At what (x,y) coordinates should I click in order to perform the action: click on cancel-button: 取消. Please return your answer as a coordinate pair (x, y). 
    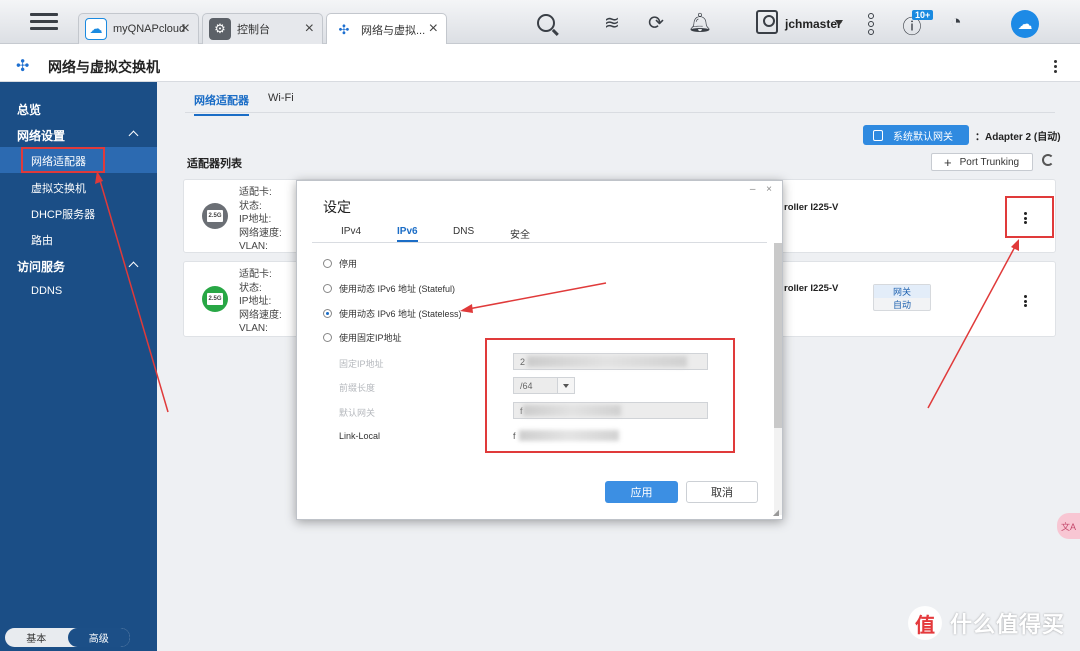
    Looking at the image, I should click on (722, 492).